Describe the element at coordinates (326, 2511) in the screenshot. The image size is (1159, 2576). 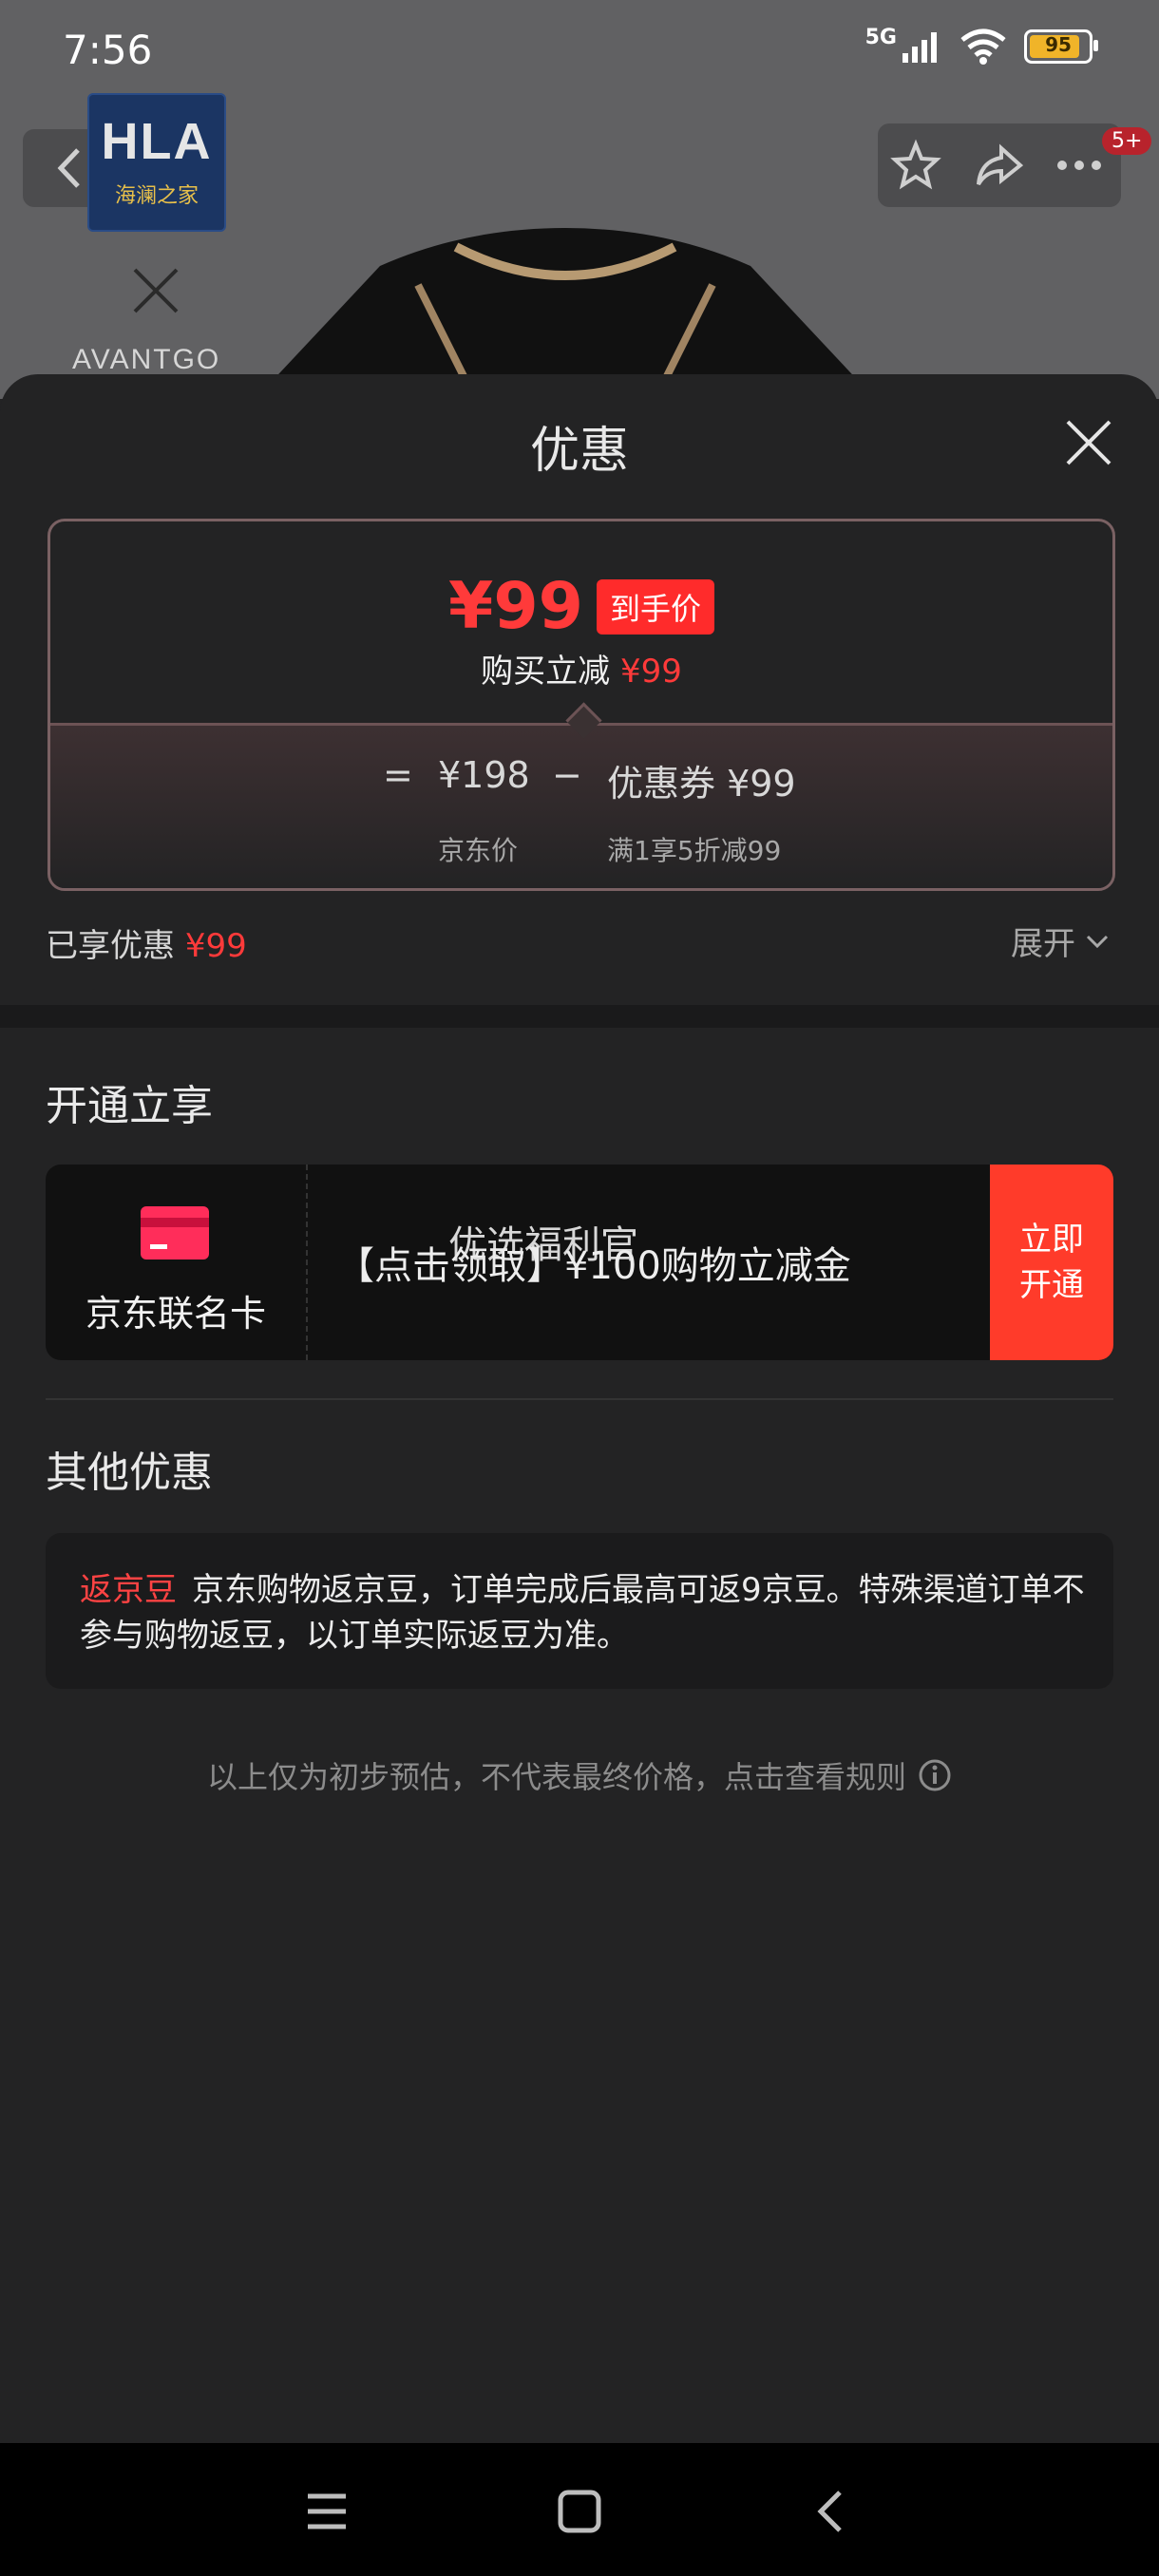
I see `menu-icon` at that location.